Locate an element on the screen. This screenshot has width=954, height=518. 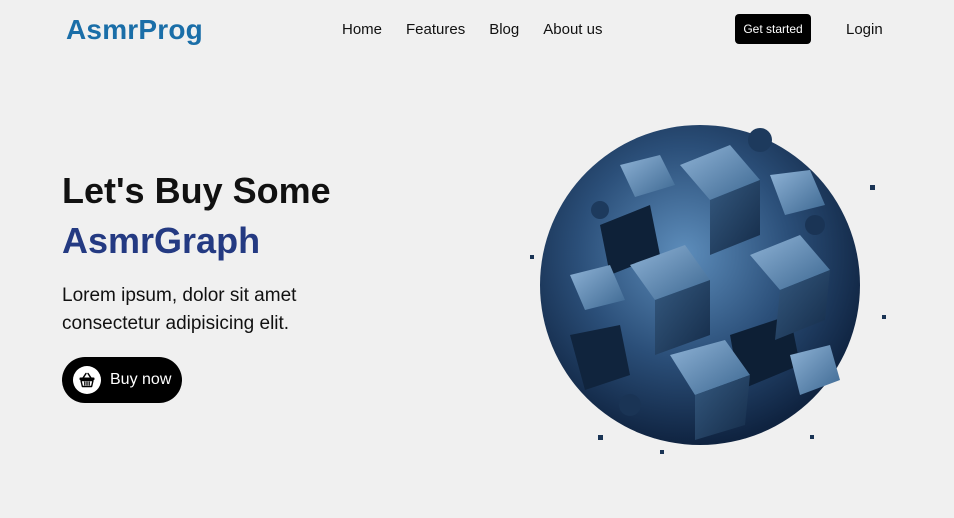
nav-links: Home Features Blog About us is located at coordinates (484, 30).